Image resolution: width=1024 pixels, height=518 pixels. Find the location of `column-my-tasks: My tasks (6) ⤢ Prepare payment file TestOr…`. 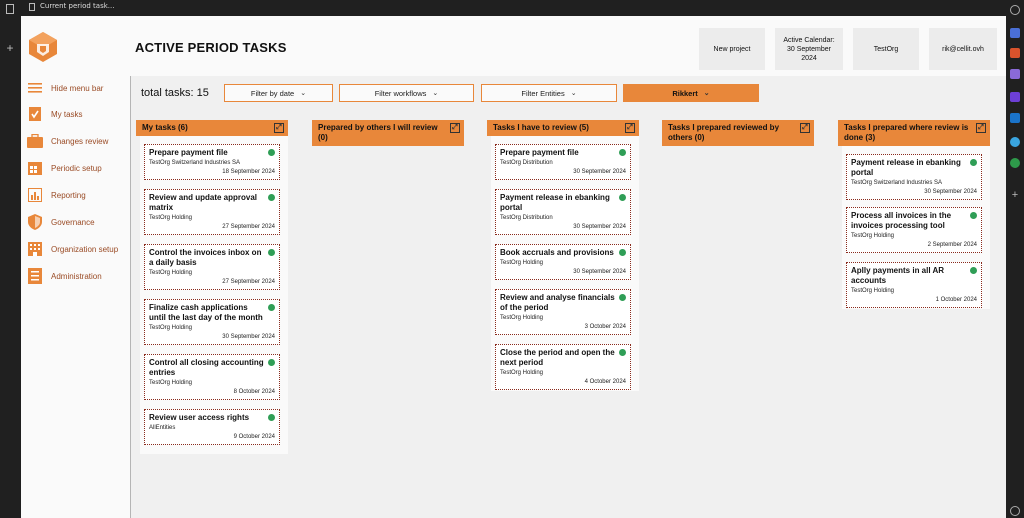

column-my-tasks: My tasks (6) ⤢ Prepare payment file TestOr… is located at coordinates (212, 287).